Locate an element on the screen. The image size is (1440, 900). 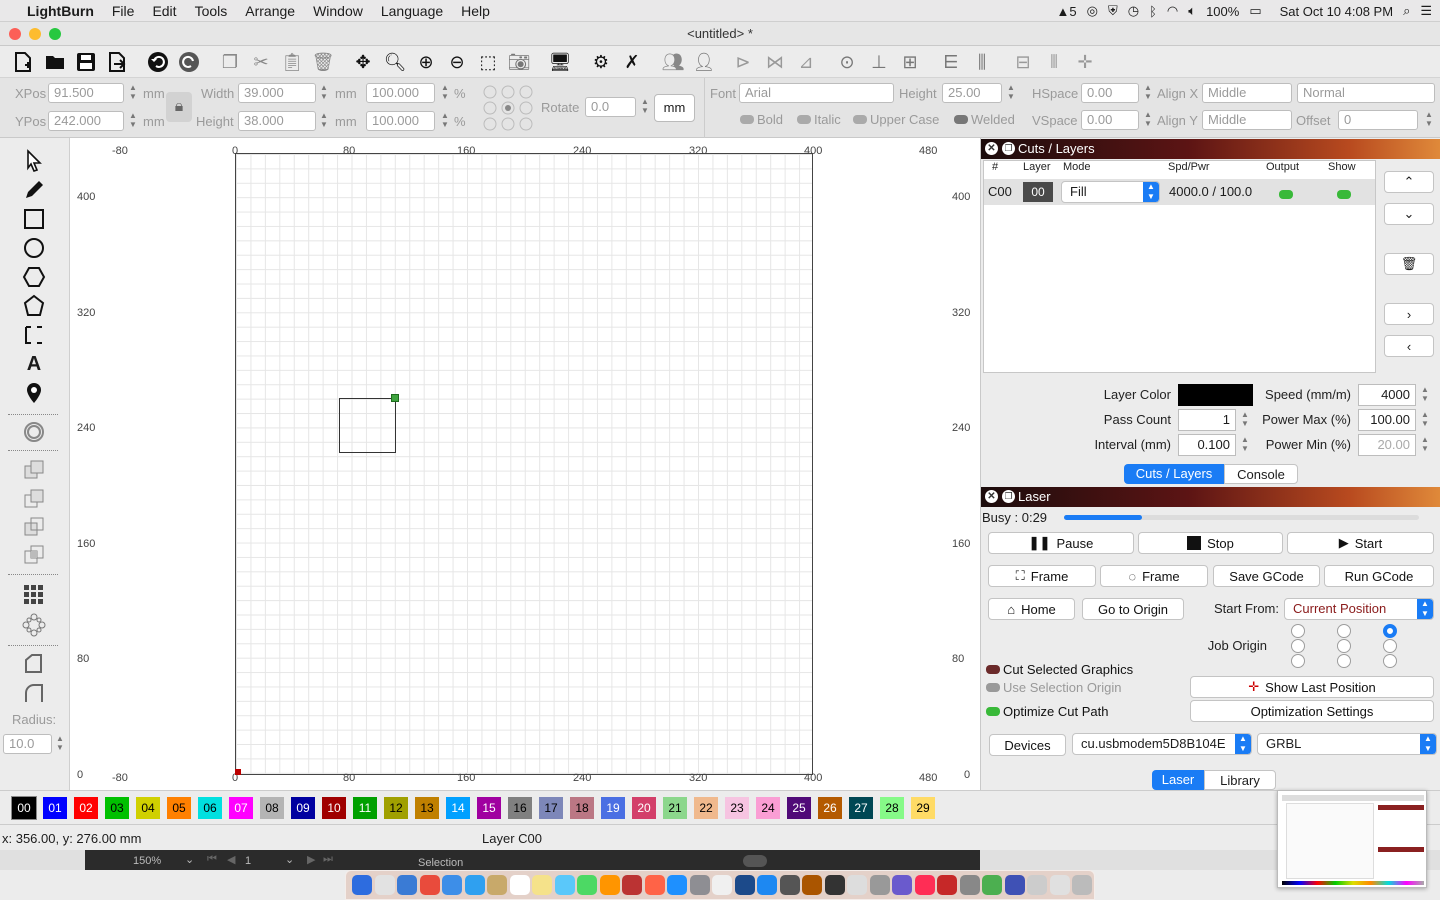
palette-swatch: 02 is located at coordinates (86, 808).